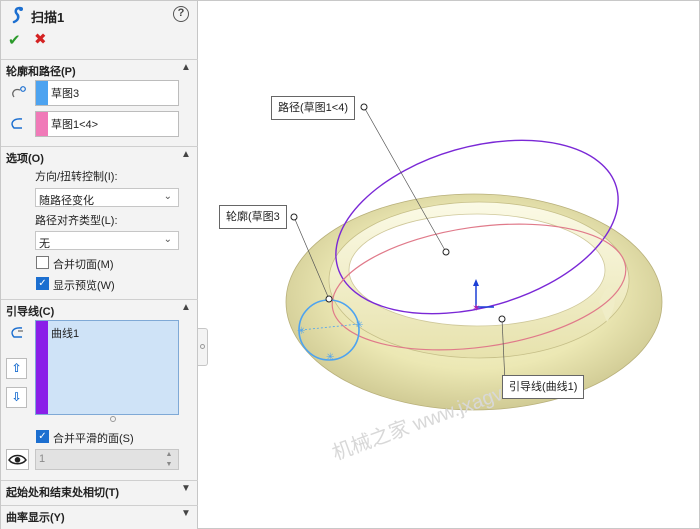 The height and width of the screenshot is (529, 700). What do you see at coordinates (17, 123) in the screenshot?
I see `path-icon` at bounding box center [17, 123].